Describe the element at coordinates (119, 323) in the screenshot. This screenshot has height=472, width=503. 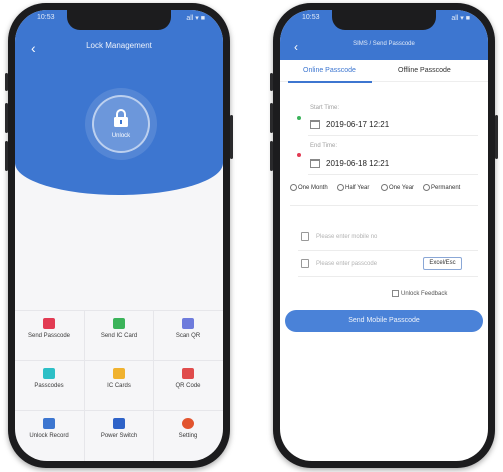
I see `ic-card-icon` at that location.